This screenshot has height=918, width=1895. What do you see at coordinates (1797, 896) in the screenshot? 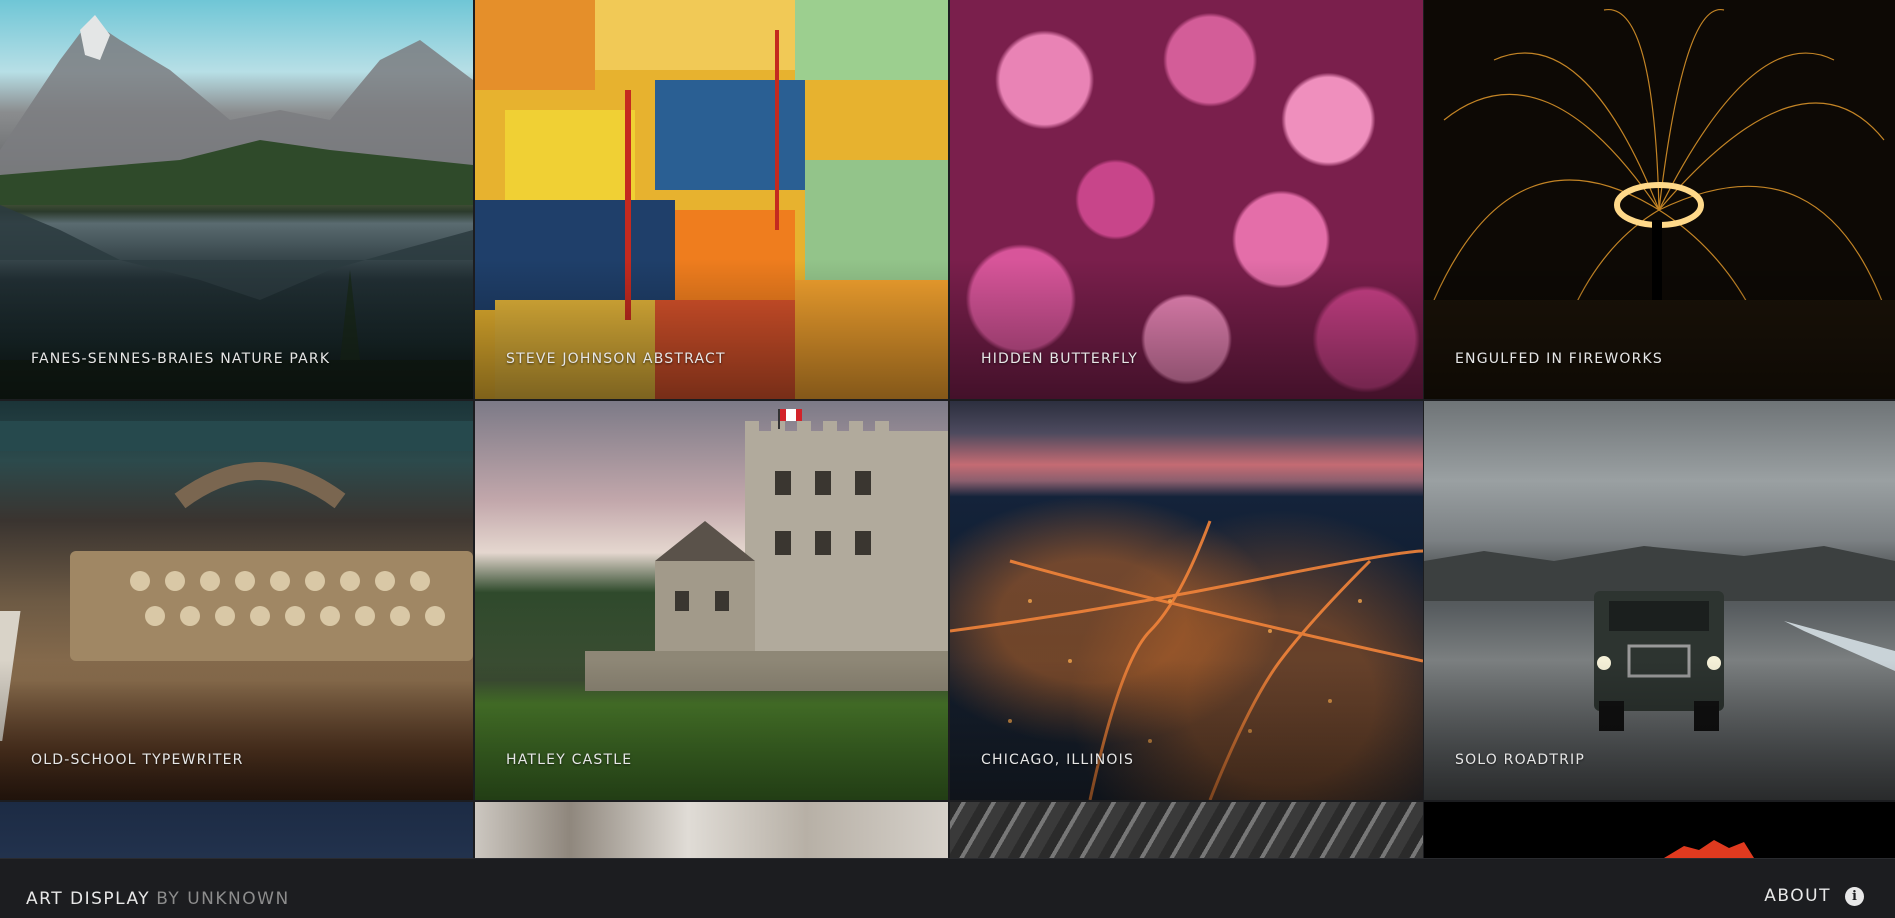
I see `about-label: ABOUT` at bounding box center [1797, 896].